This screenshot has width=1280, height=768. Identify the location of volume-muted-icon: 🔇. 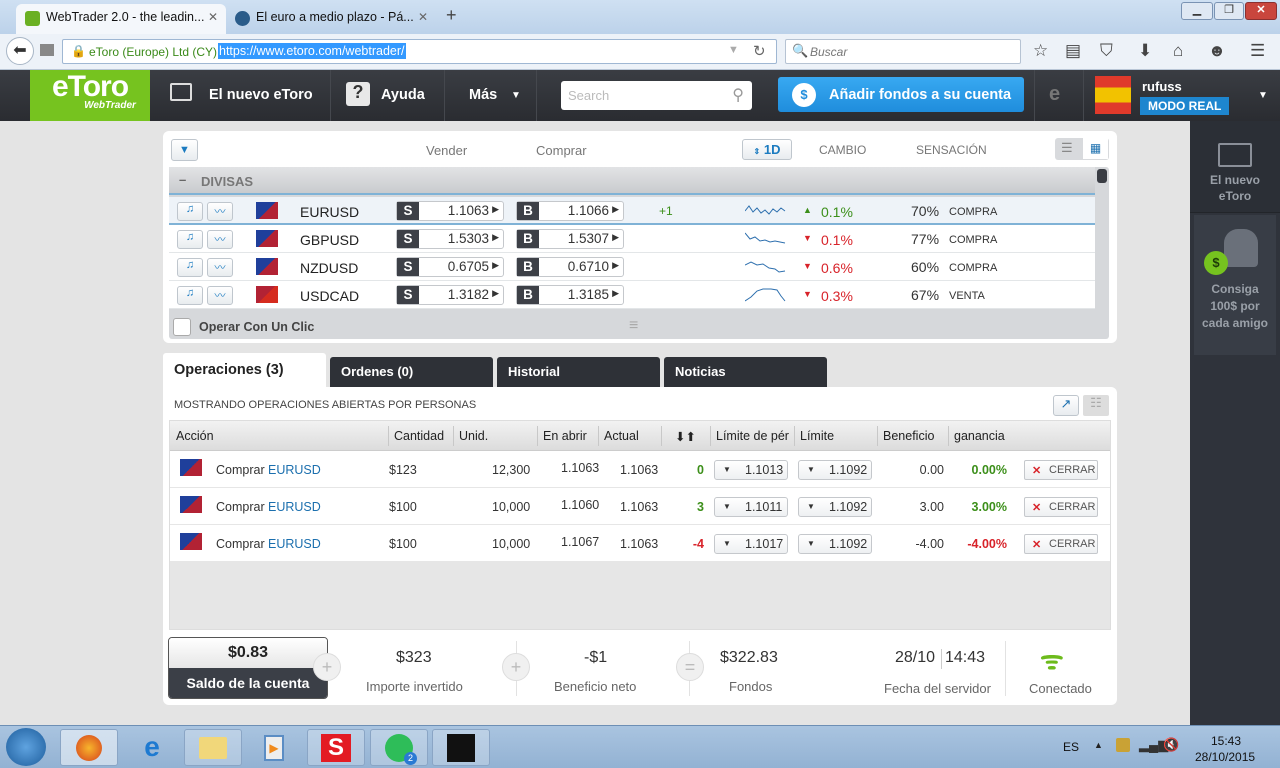
(1171, 745).